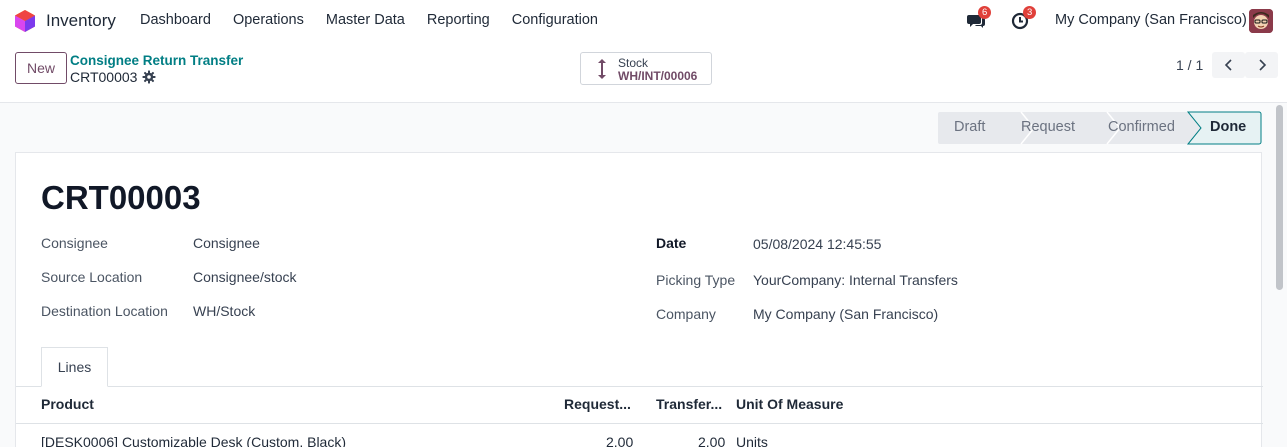 This screenshot has width=1287, height=447. I want to click on field-label-picking-type: Picking Type, so click(696, 280).